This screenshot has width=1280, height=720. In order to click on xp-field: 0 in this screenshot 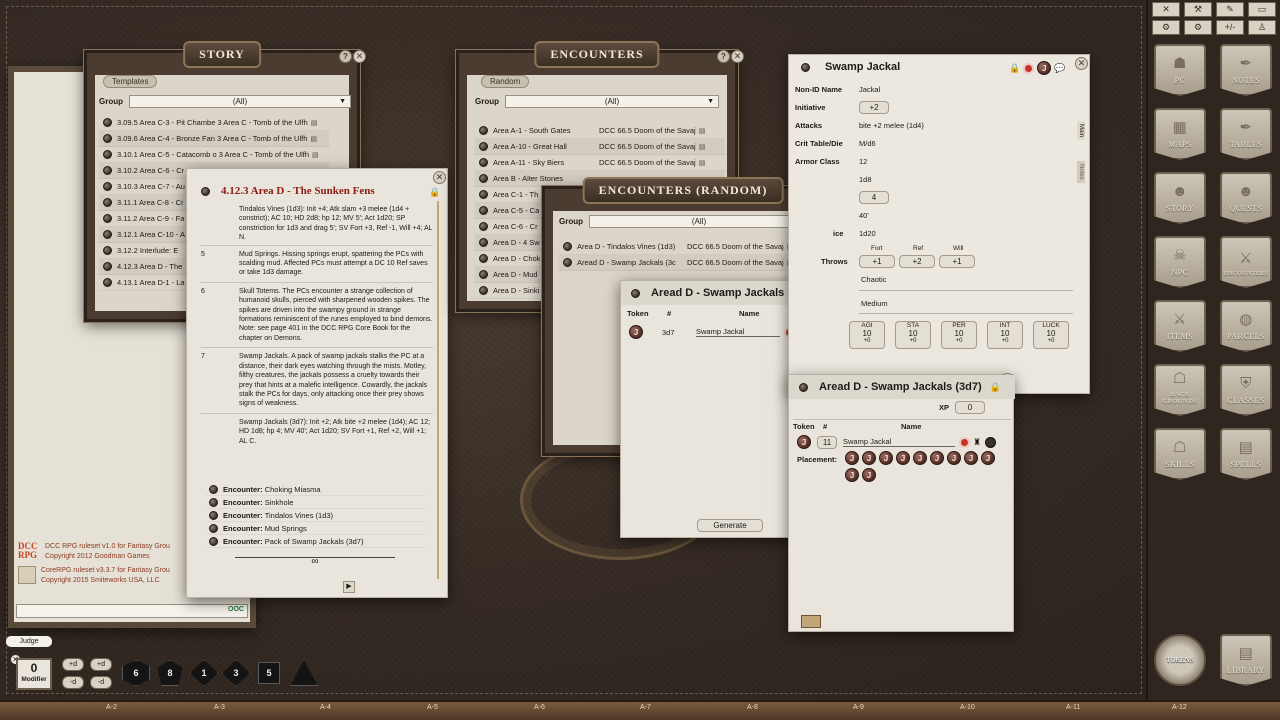, I will do `click(970, 407)`.